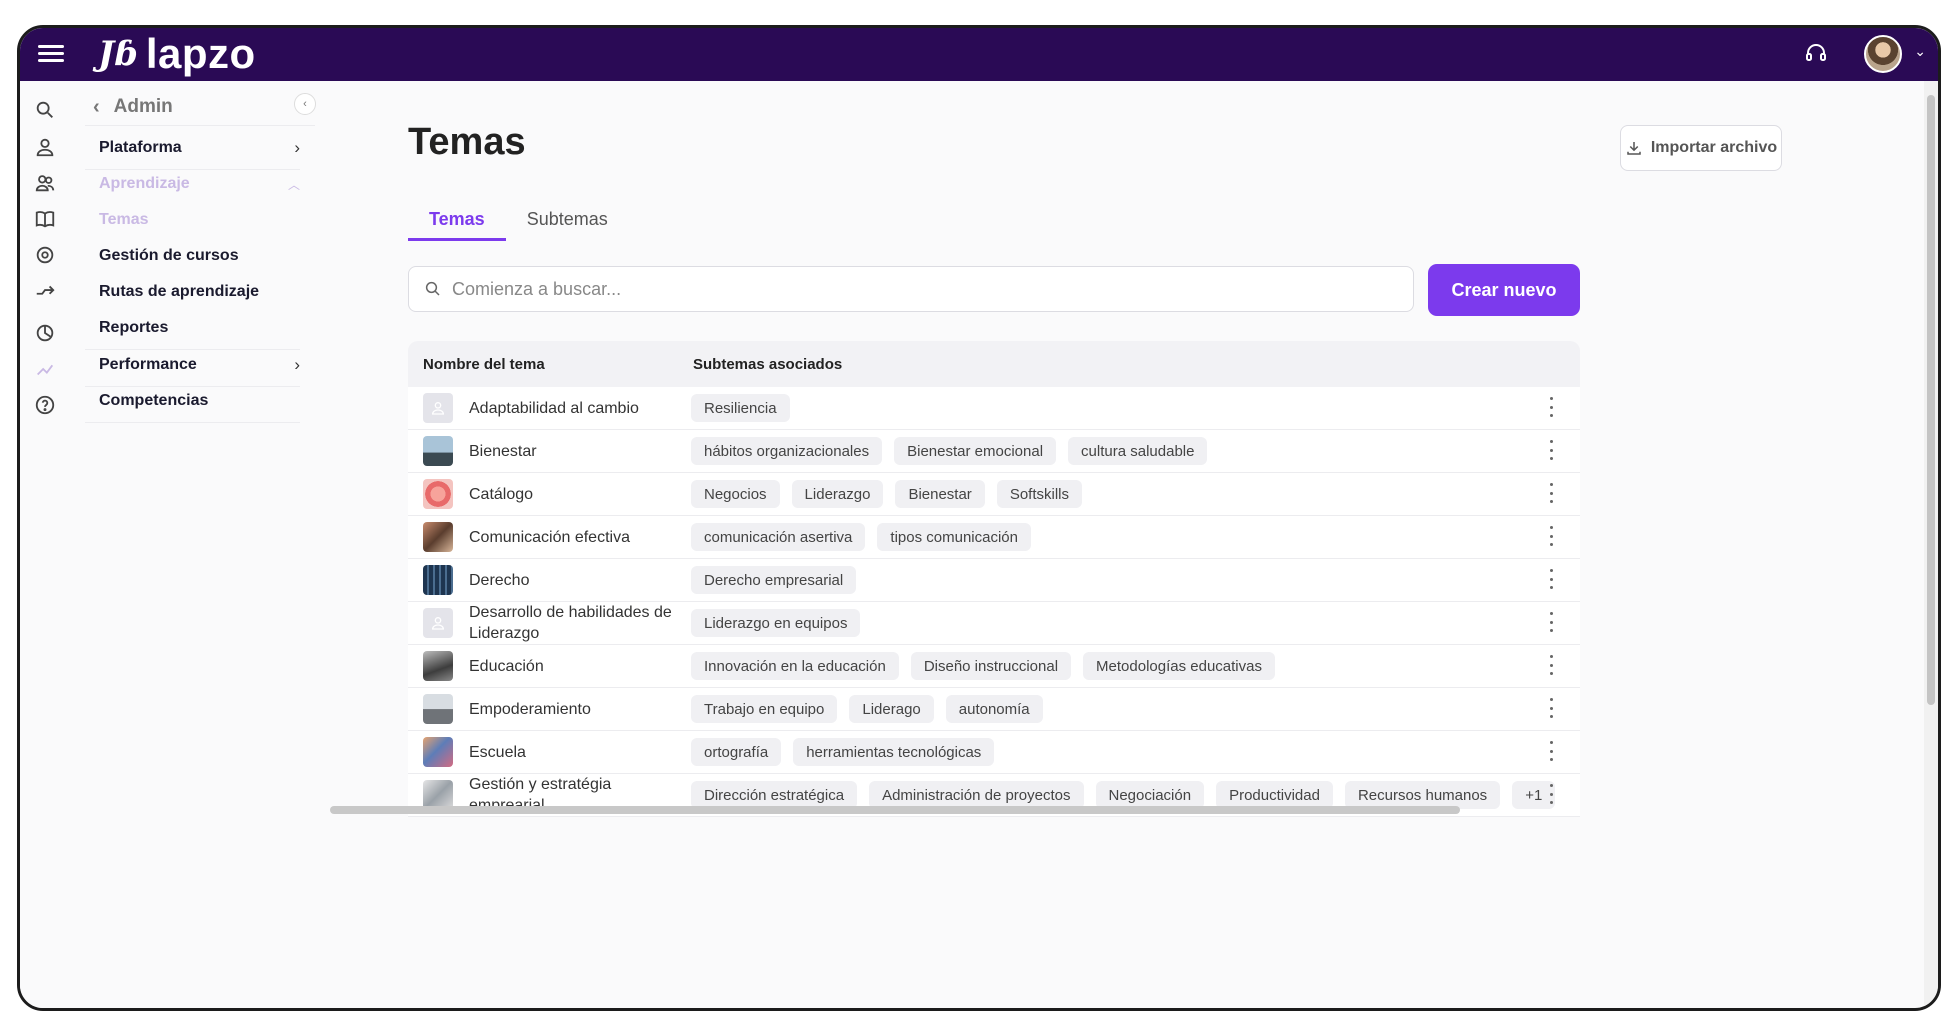 This screenshot has height=1017, width=1958. What do you see at coordinates (1274, 795) in the screenshot?
I see `subtopic-chip: Productividad` at bounding box center [1274, 795].